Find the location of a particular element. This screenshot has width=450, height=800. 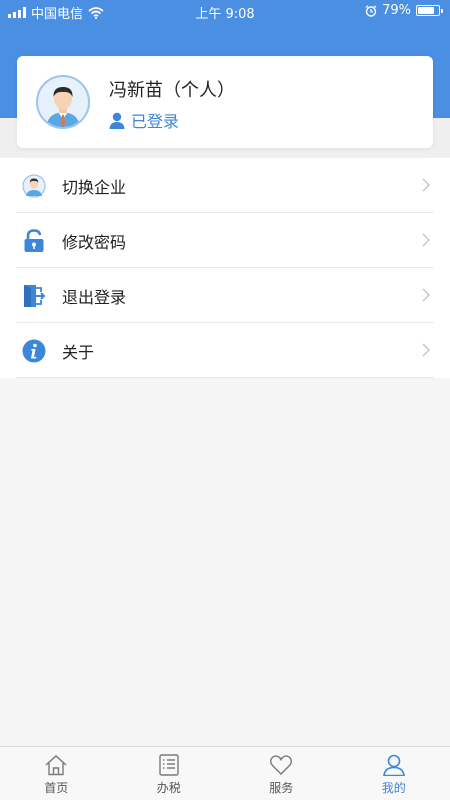

menu-item-label: 关于 is located at coordinates (78, 352).